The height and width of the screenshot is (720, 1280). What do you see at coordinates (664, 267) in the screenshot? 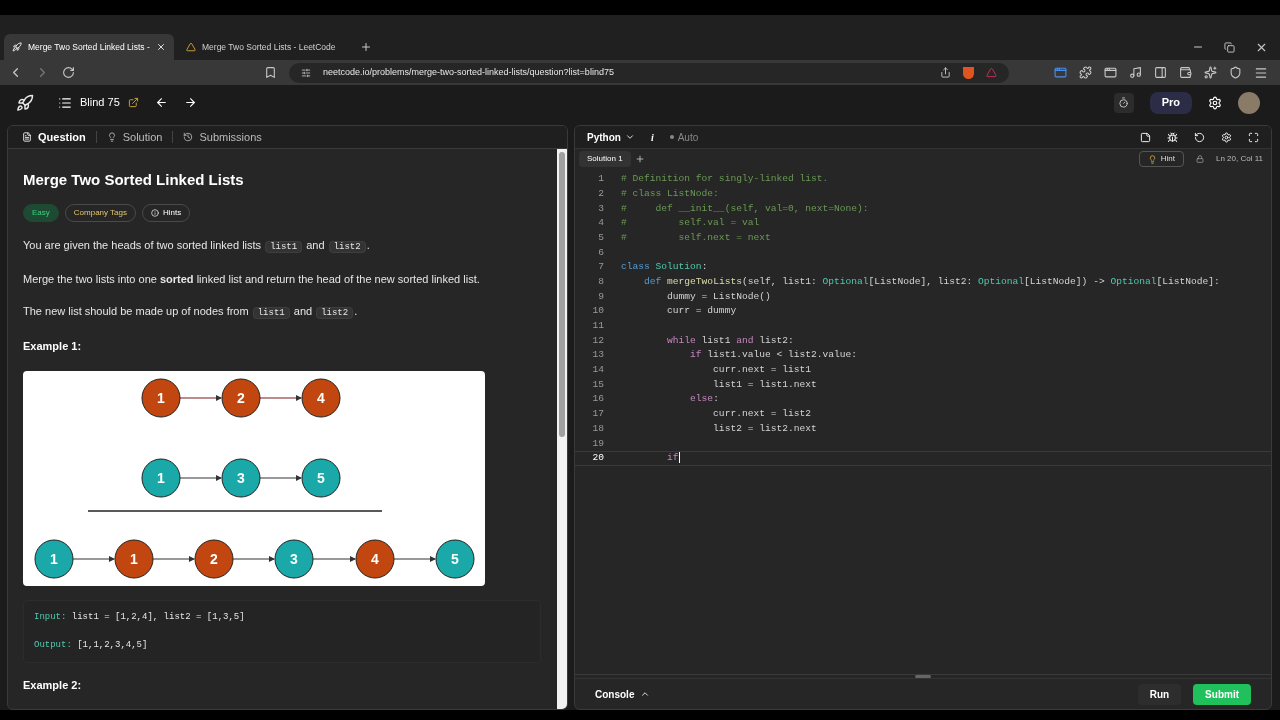
I see `code-line: class Solution:` at bounding box center [664, 267].